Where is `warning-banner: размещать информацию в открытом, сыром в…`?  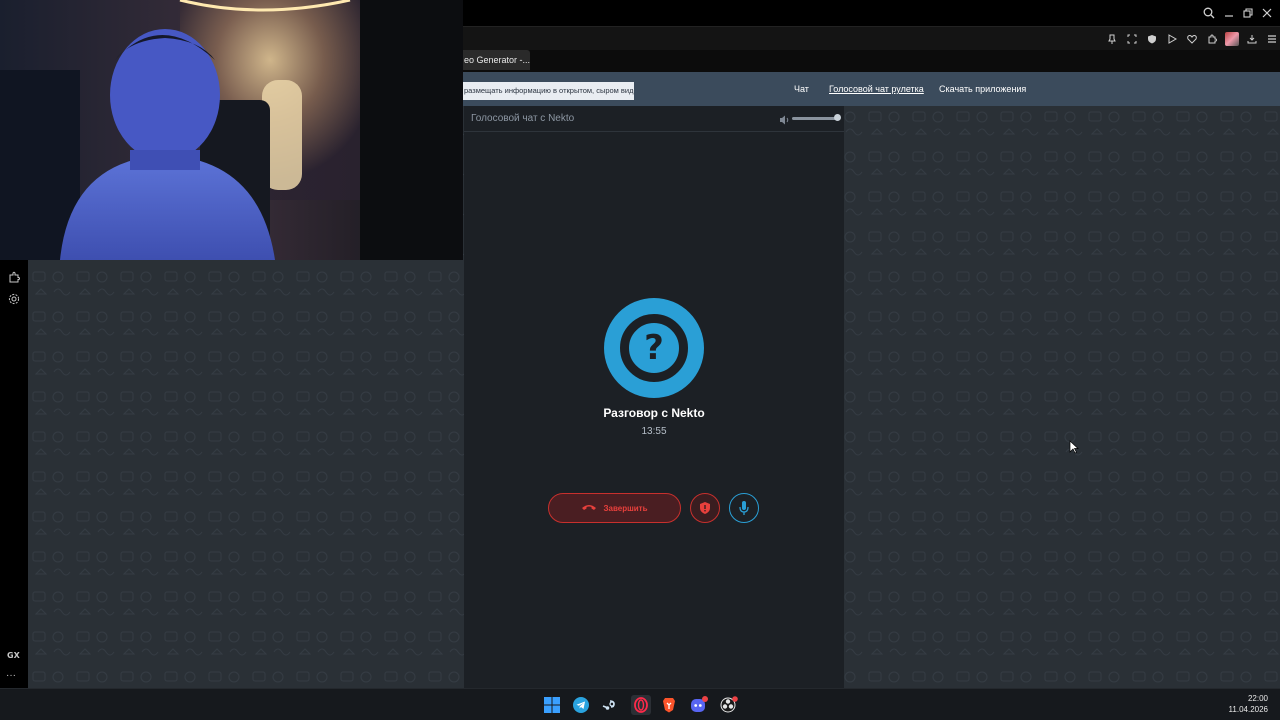
warning-banner: размещать информацию в открытом, сыром в… is located at coordinates (537, 91).